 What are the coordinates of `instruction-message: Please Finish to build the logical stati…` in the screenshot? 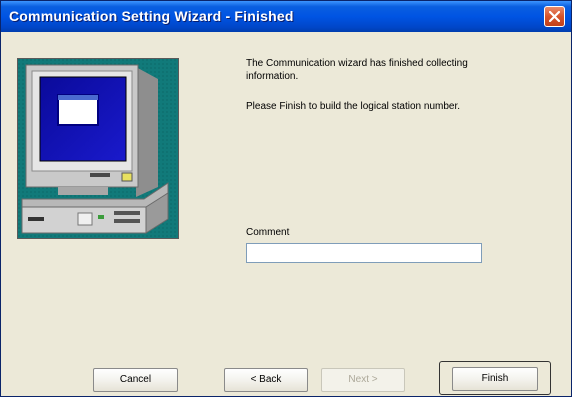 It's located at (353, 106).